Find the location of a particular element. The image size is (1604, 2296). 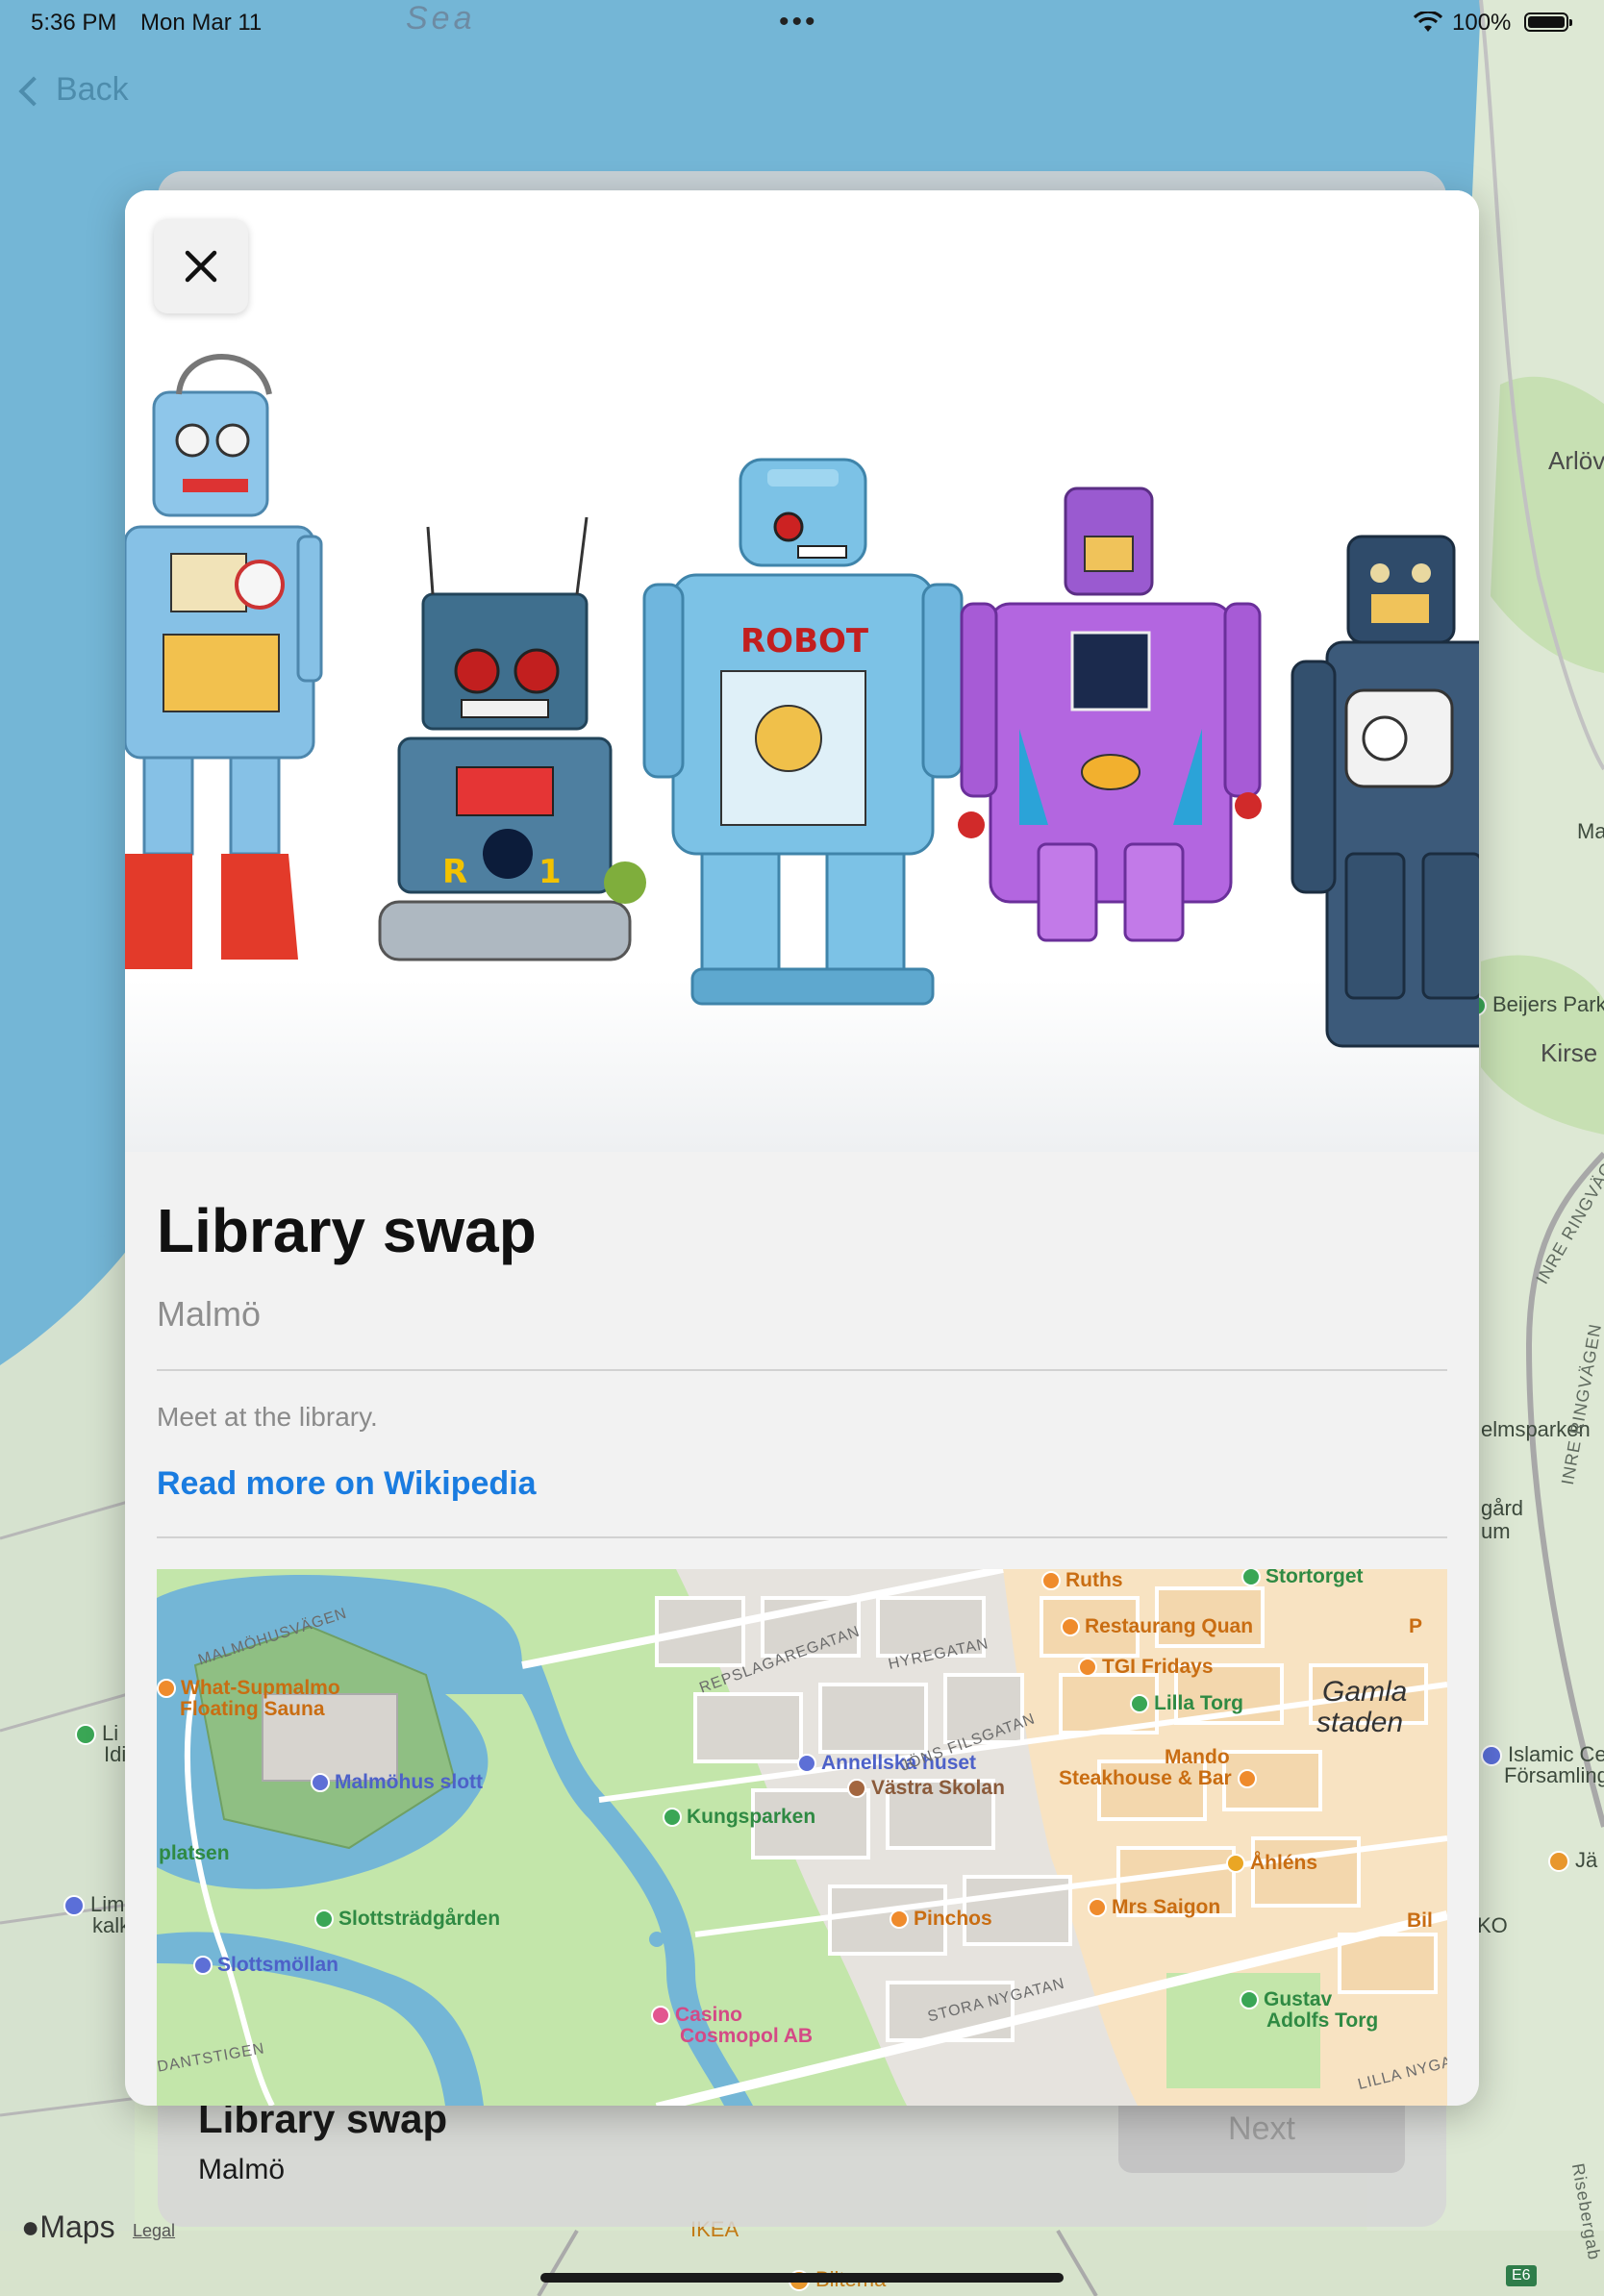

chevron-left-icon is located at coordinates (33, 91).